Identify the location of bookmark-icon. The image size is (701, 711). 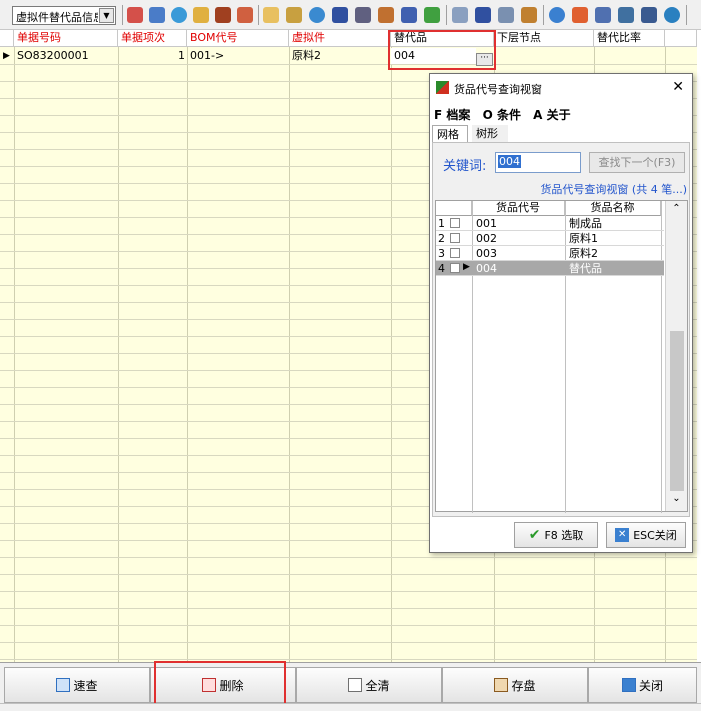
(409, 15).